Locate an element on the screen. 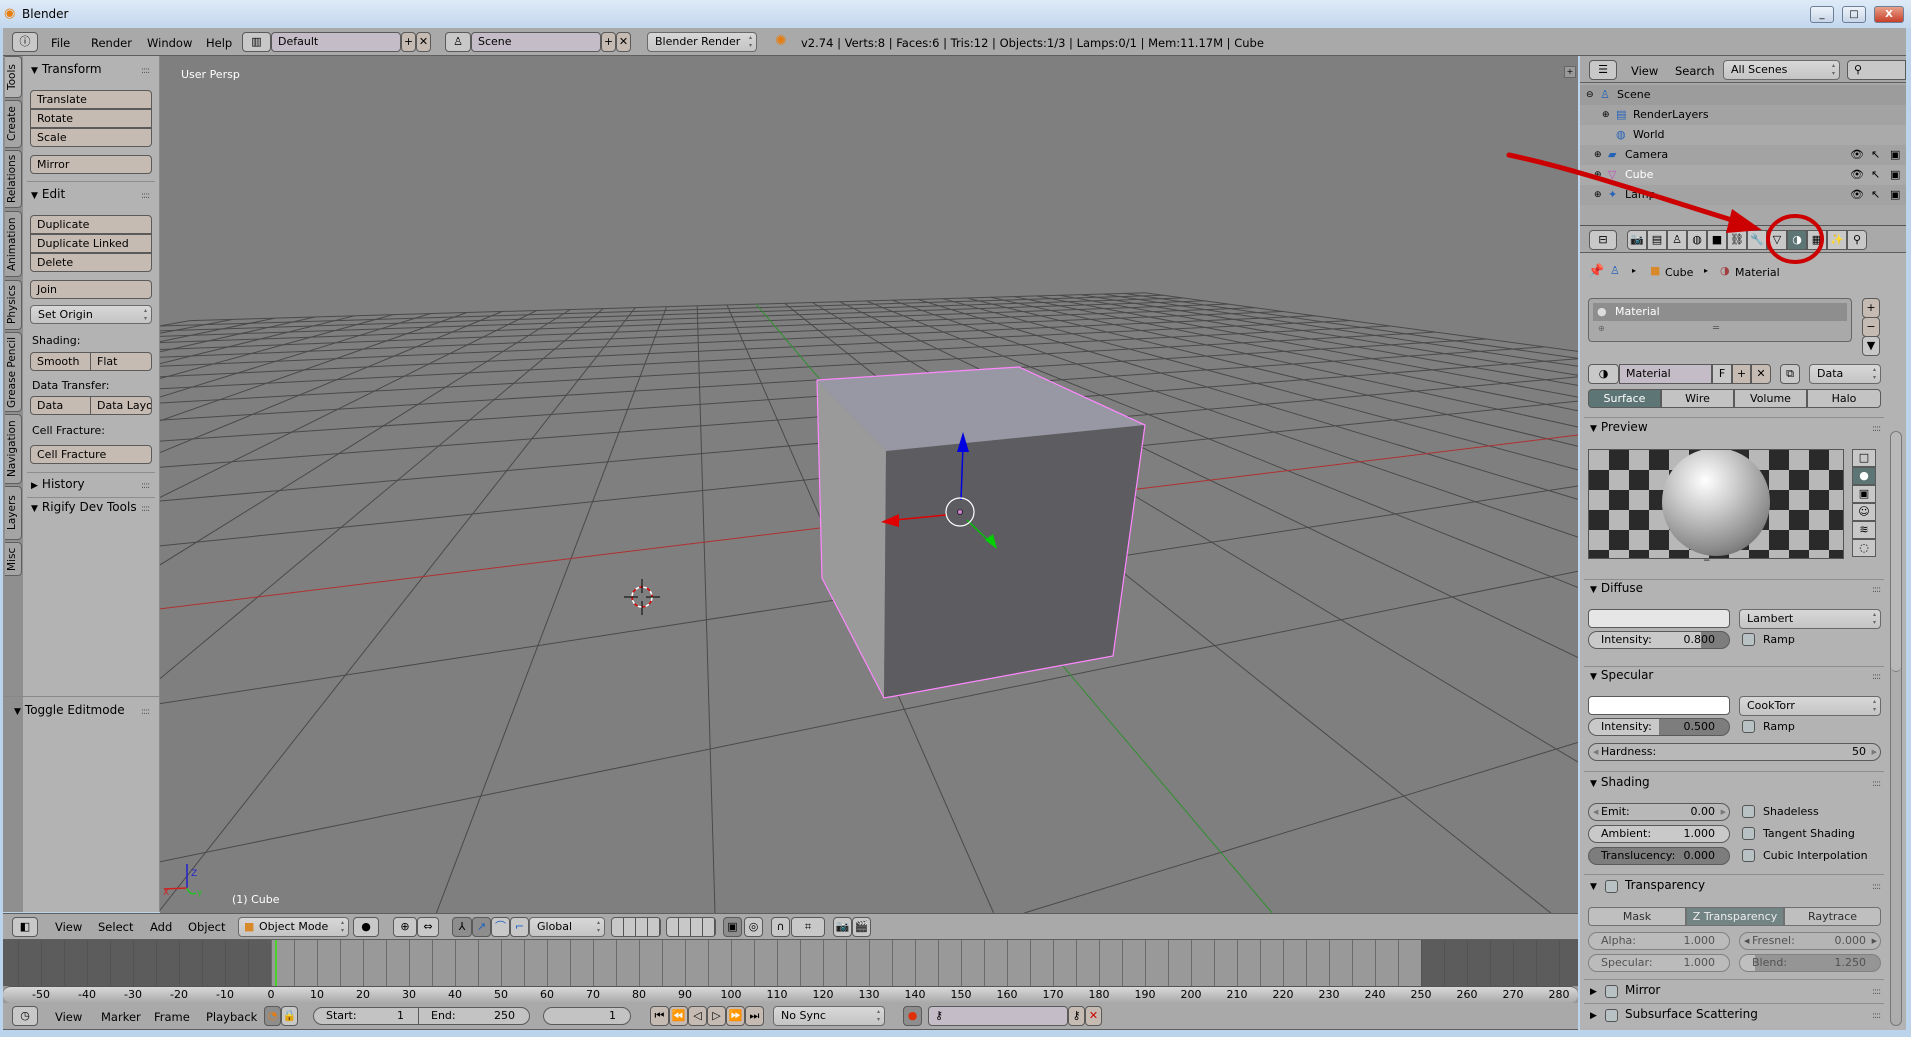  tool-tab-misc: Misc is located at coordinates (13, 559).